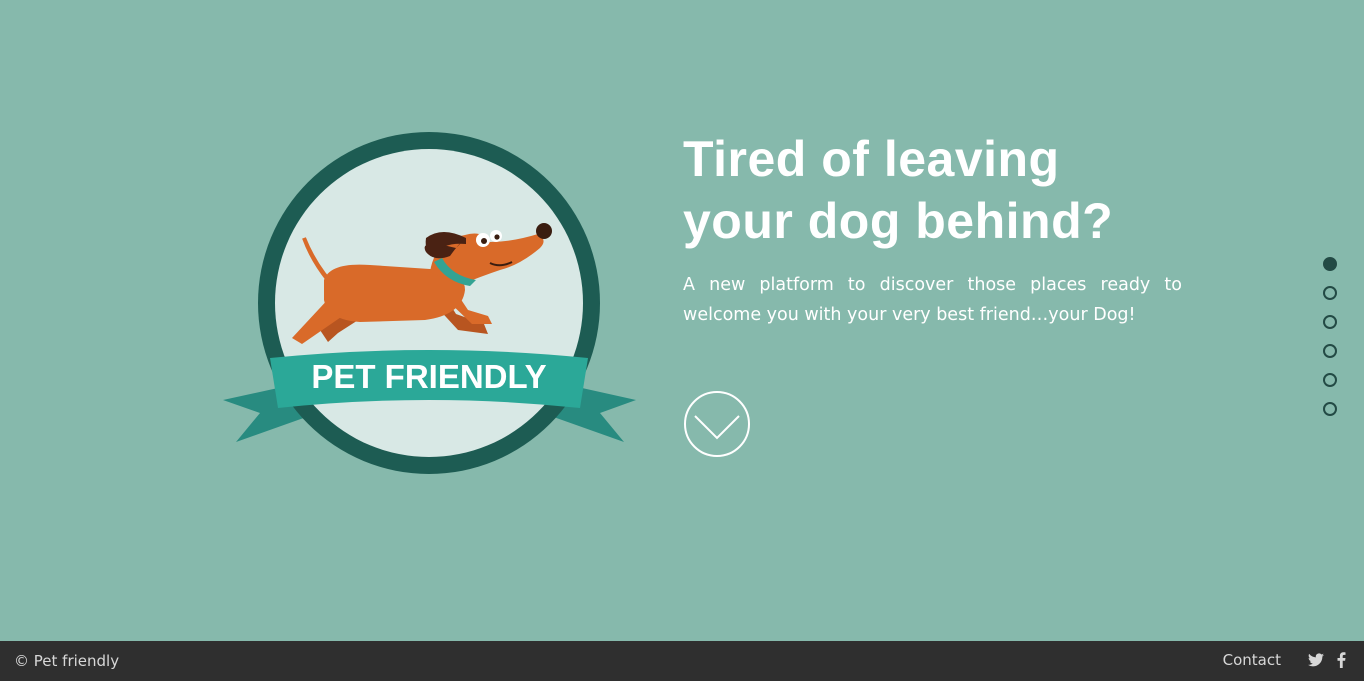 This screenshot has width=1364, height=681. What do you see at coordinates (898, 190) in the screenshot?
I see `hero-title: Tired of leaving your dog behind?` at bounding box center [898, 190].